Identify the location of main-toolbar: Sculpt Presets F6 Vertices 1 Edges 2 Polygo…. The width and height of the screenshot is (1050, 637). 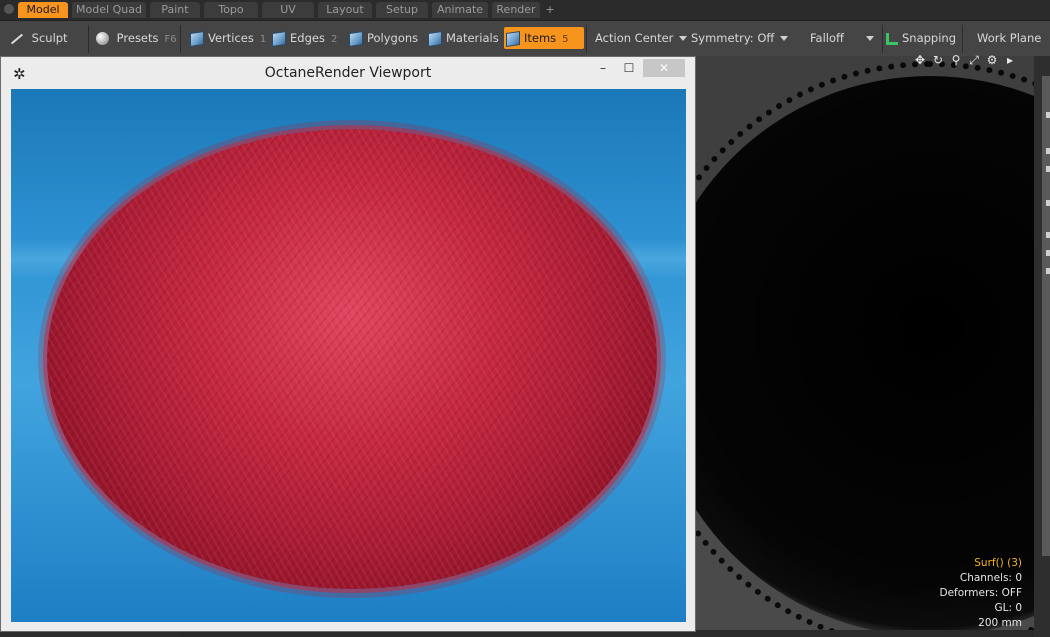
(525, 39).